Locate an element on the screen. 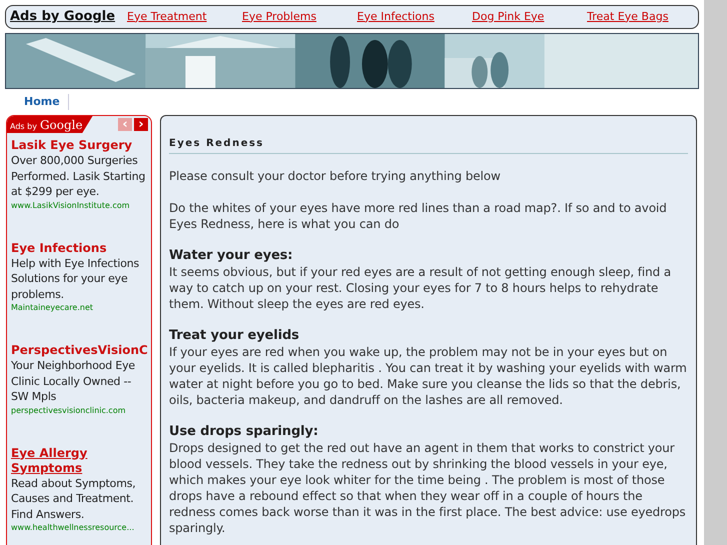 This screenshot has width=727, height=545. ad-link: Dog Pink Eye is located at coordinates (529, 17).